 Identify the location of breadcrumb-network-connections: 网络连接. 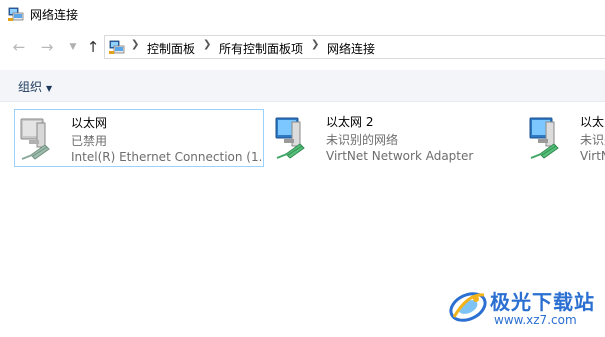
(351, 48).